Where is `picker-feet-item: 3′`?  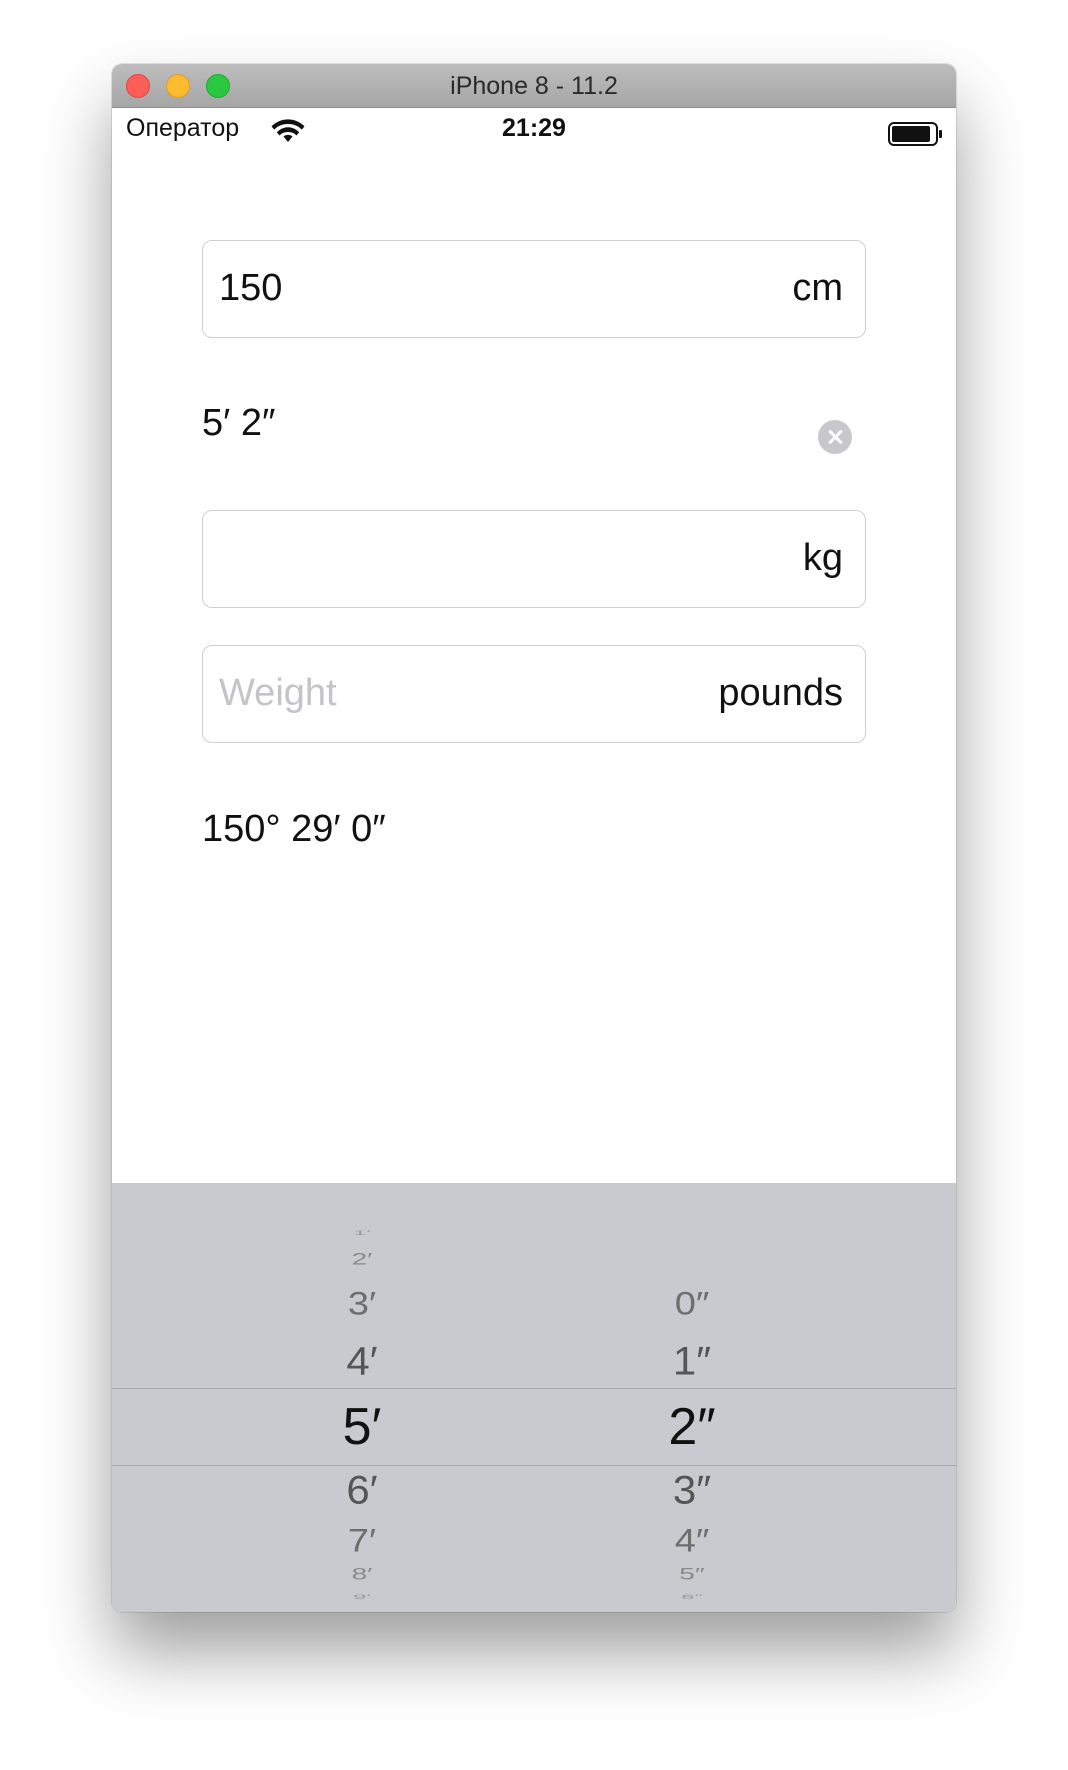
picker-feet-item: 3′ is located at coordinates (362, 1304).